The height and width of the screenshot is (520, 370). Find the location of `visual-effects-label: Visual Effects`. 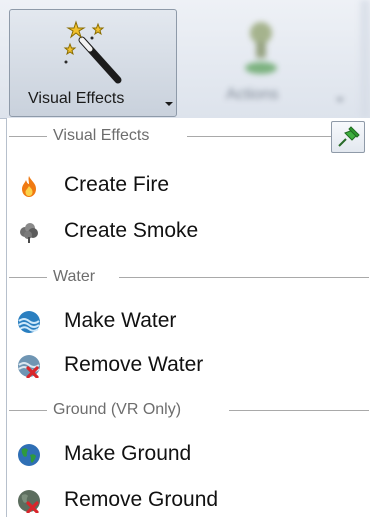

visual-effects-label: Visual Effects is located at coordinates (76, 98).